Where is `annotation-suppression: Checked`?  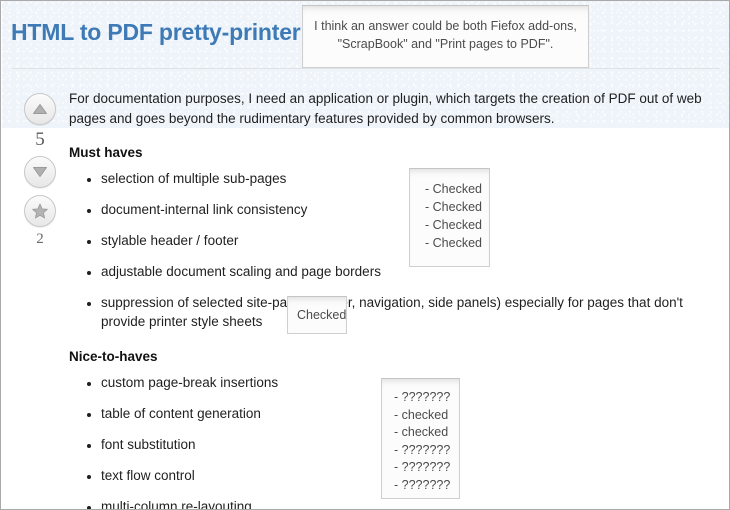 annotation-suppression: Checked is located at coordinates (317, 315).